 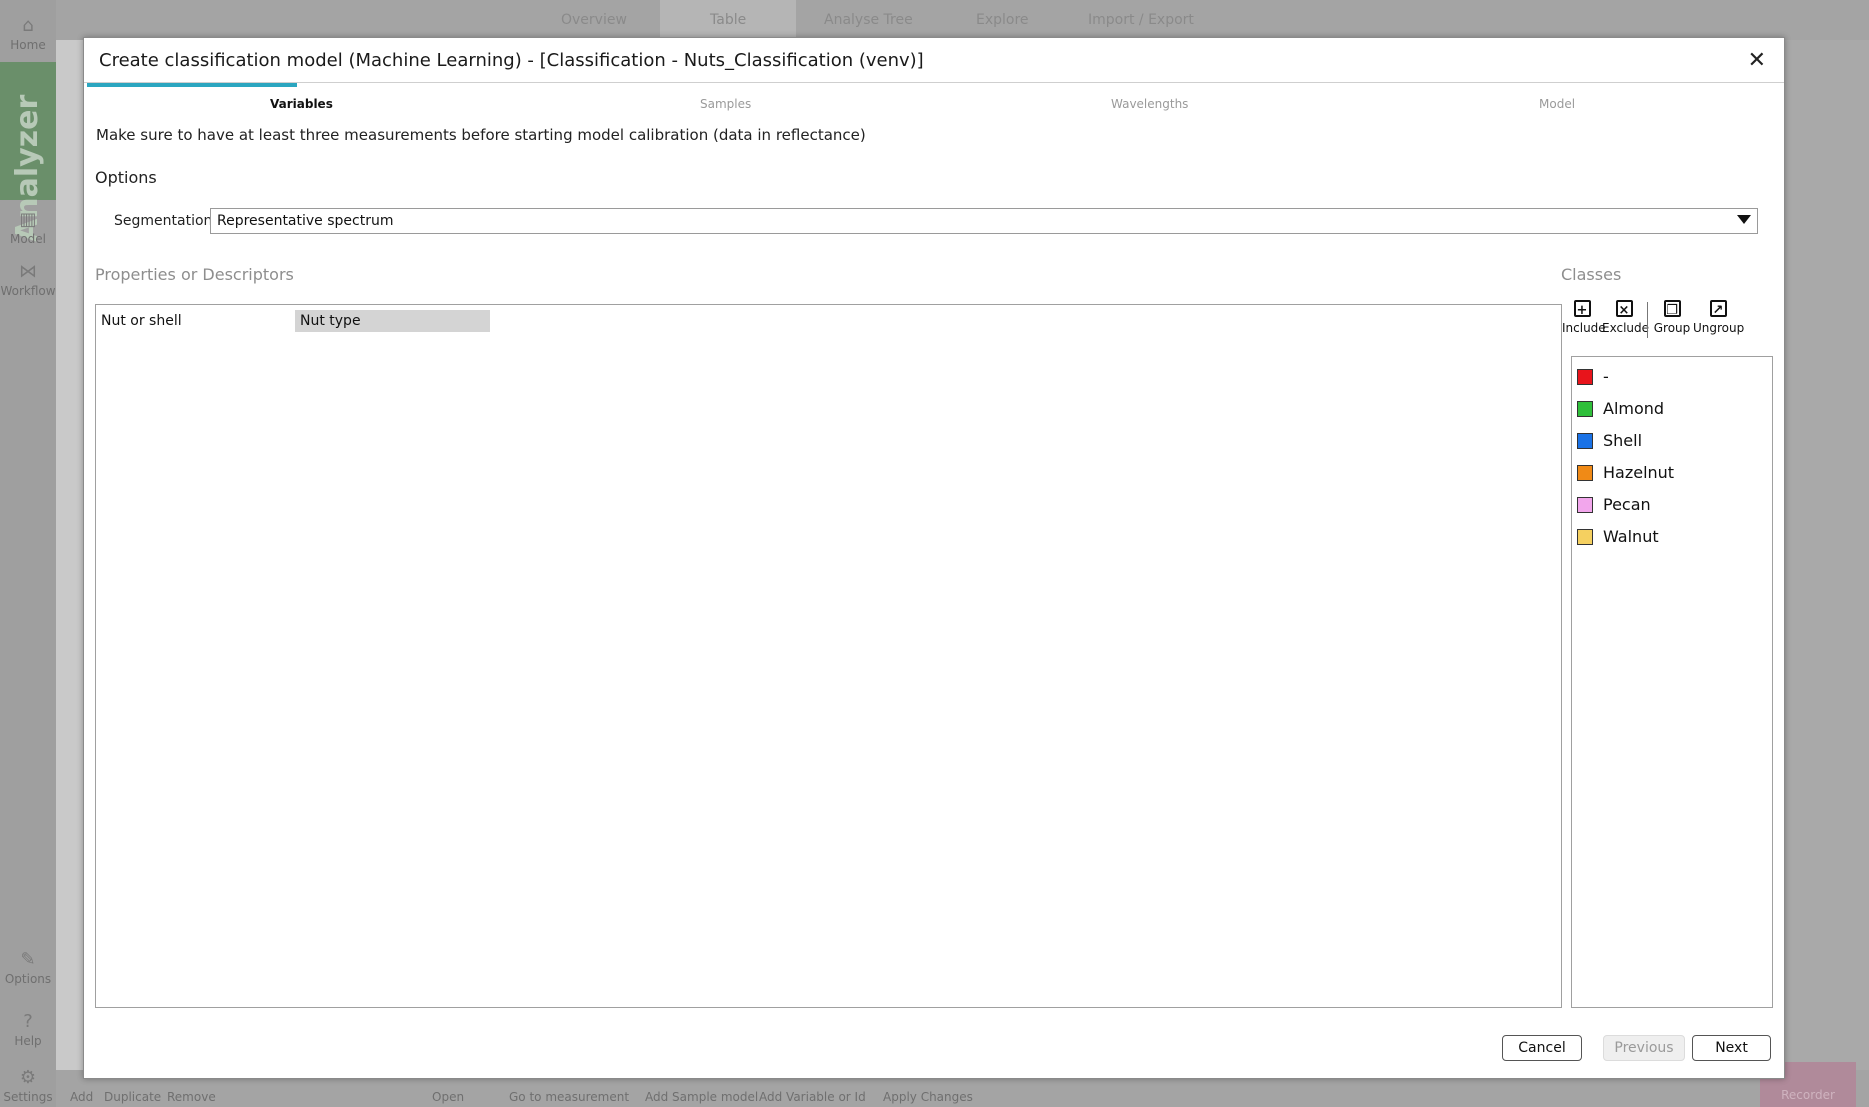 I want to click on step-progress-bar, so click(x=192, y=85).